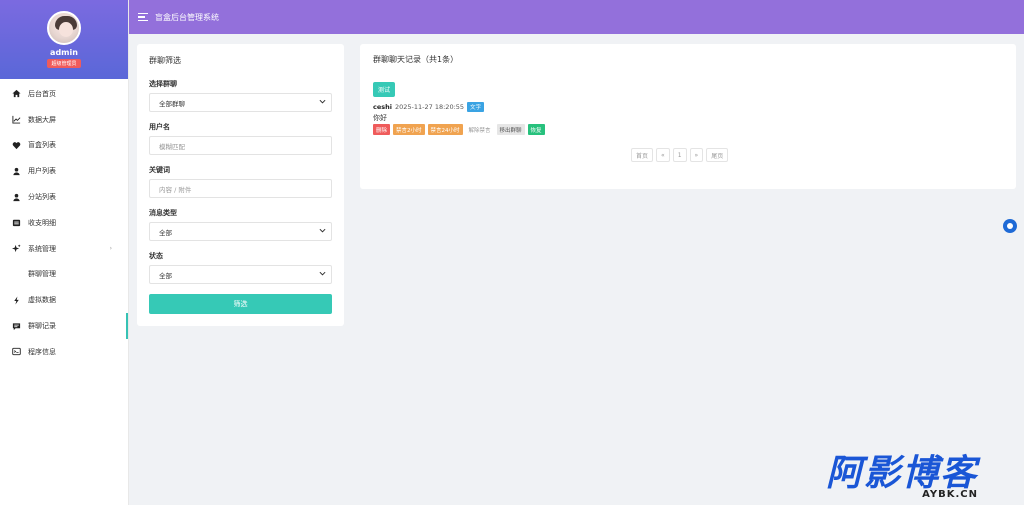 The image size is (1024, 505). Describe the element at coordinates (16, 326) in the screenshot. I see `chat-icon` at that location.